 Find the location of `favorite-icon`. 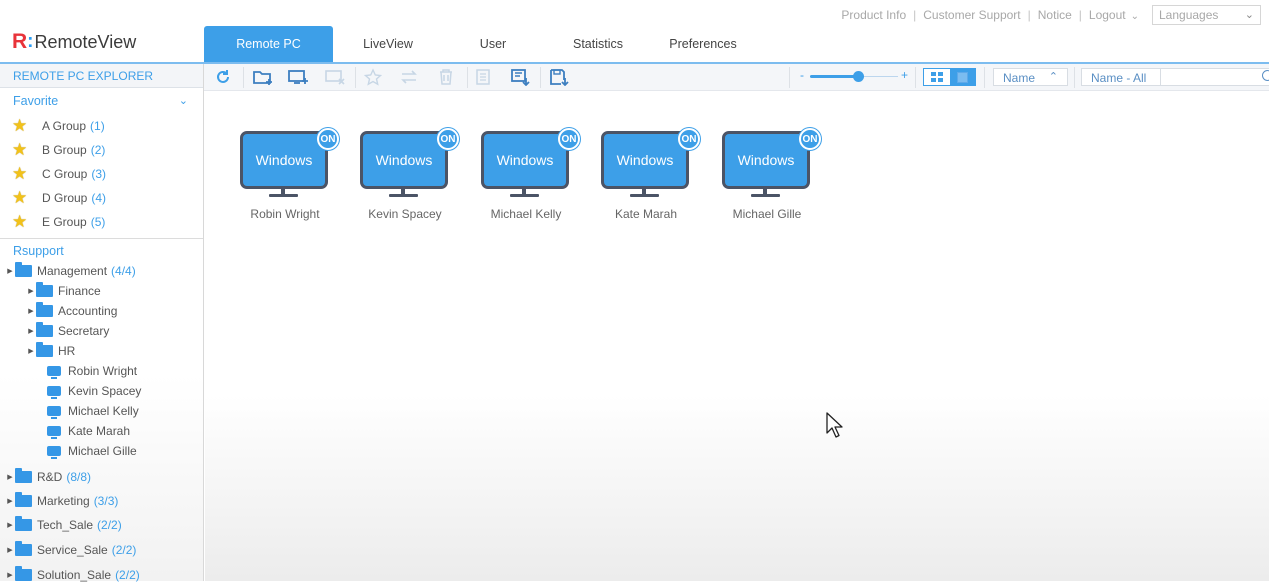

favorite-icon is located at coordinates (373, 77).